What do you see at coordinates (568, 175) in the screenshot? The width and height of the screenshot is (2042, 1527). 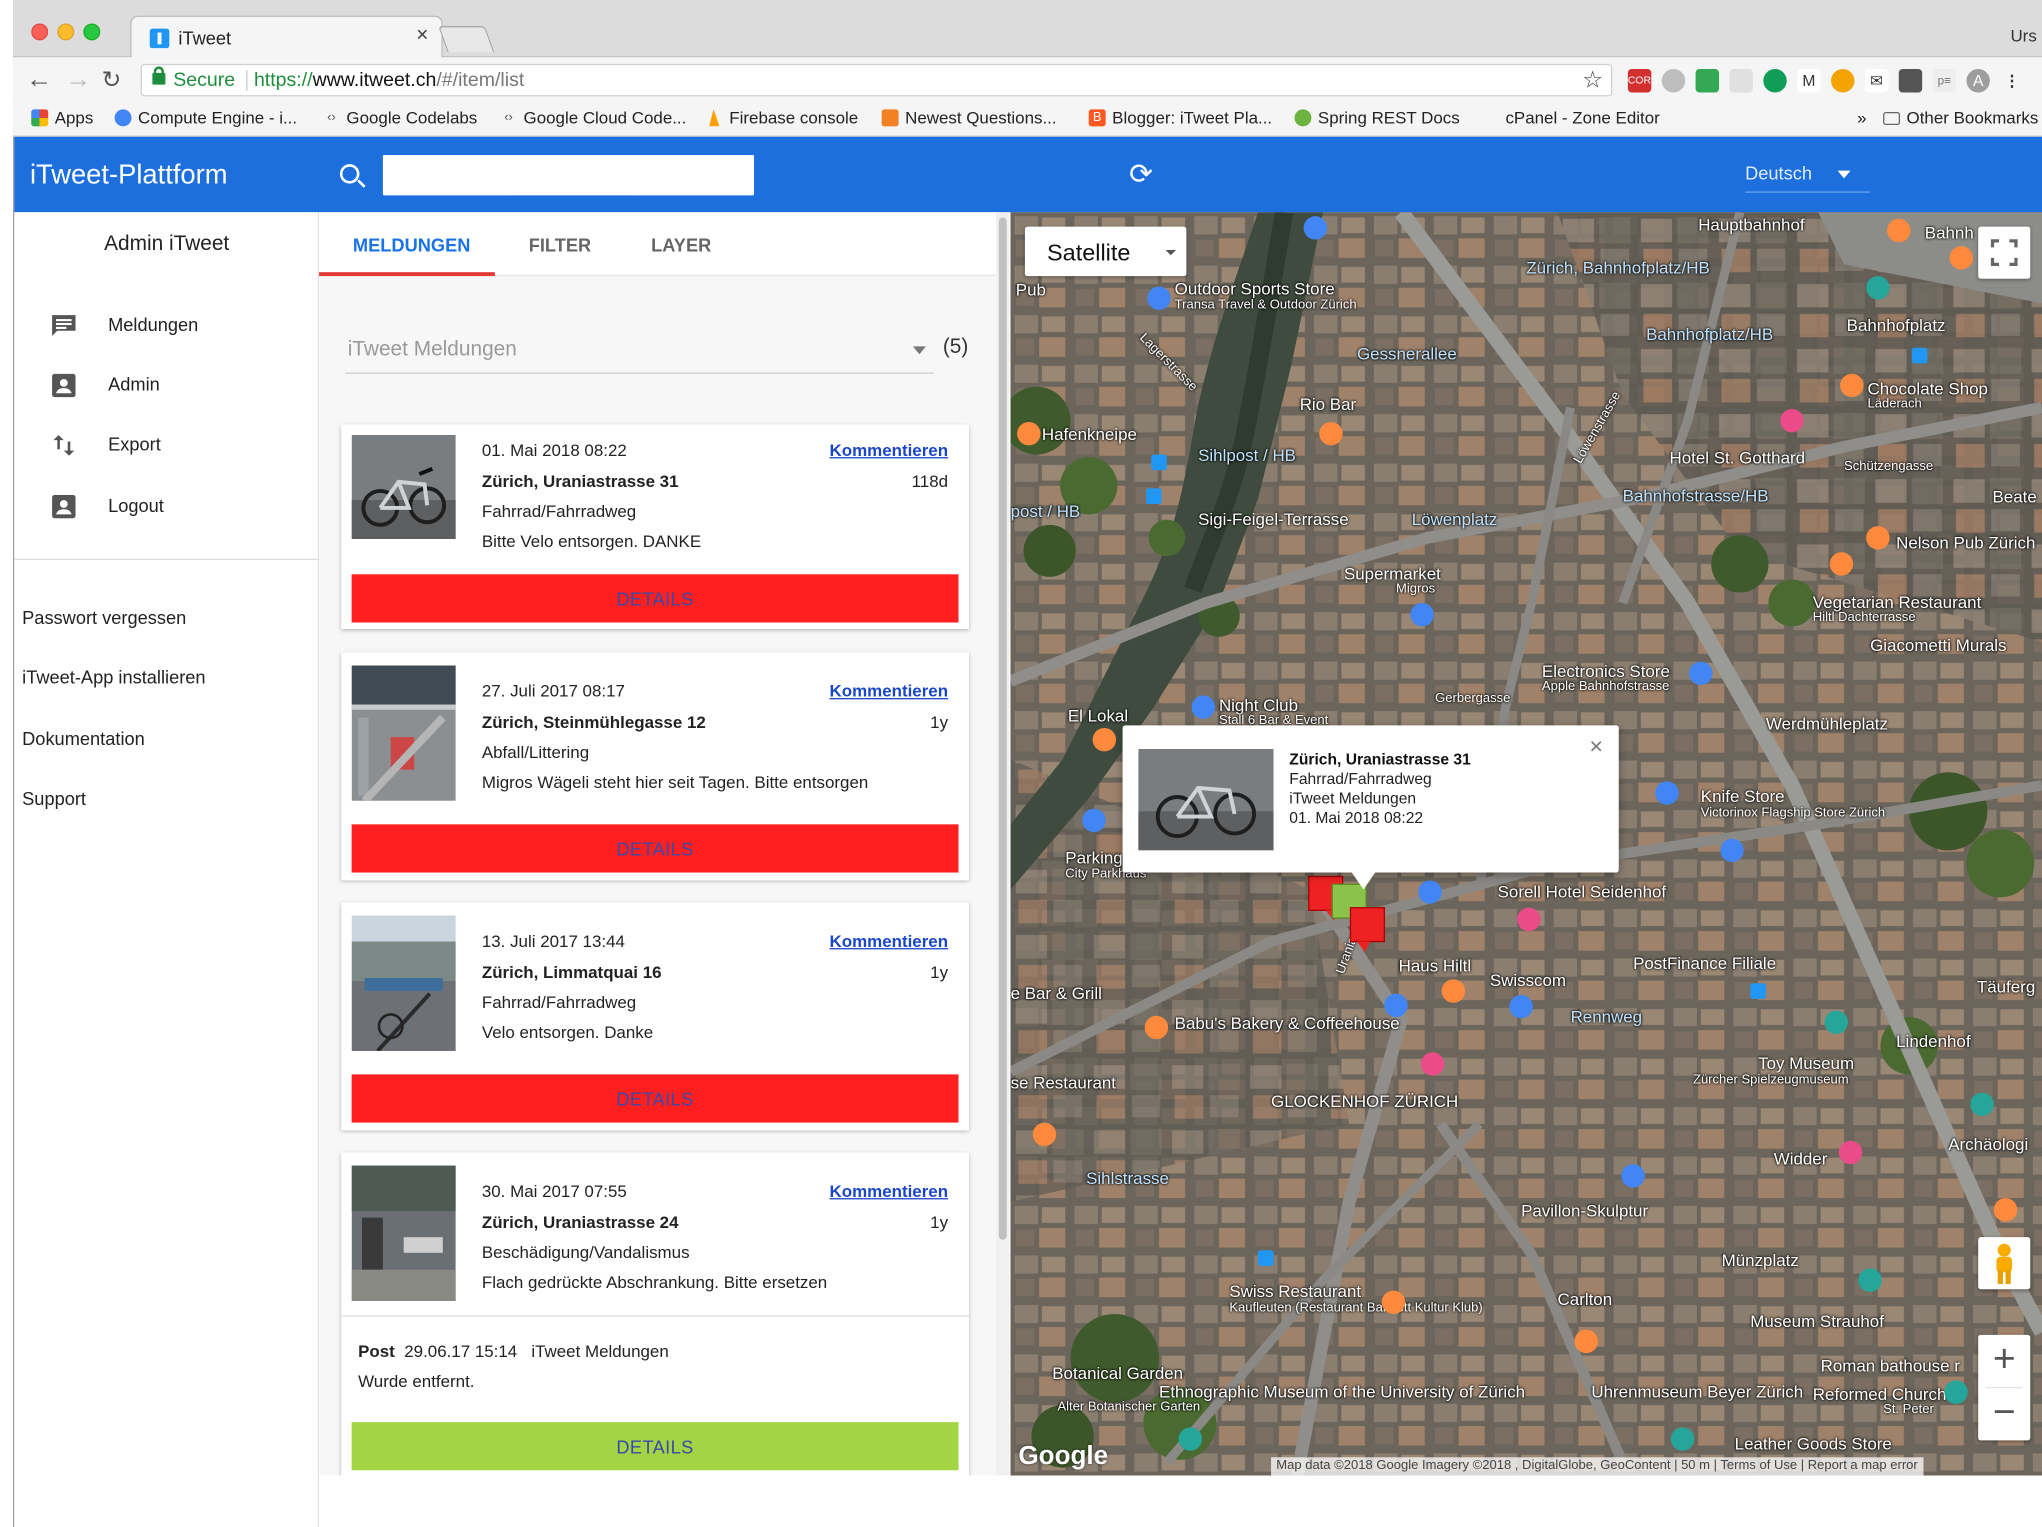 I see `search-input` at bounding box center [568, 175].